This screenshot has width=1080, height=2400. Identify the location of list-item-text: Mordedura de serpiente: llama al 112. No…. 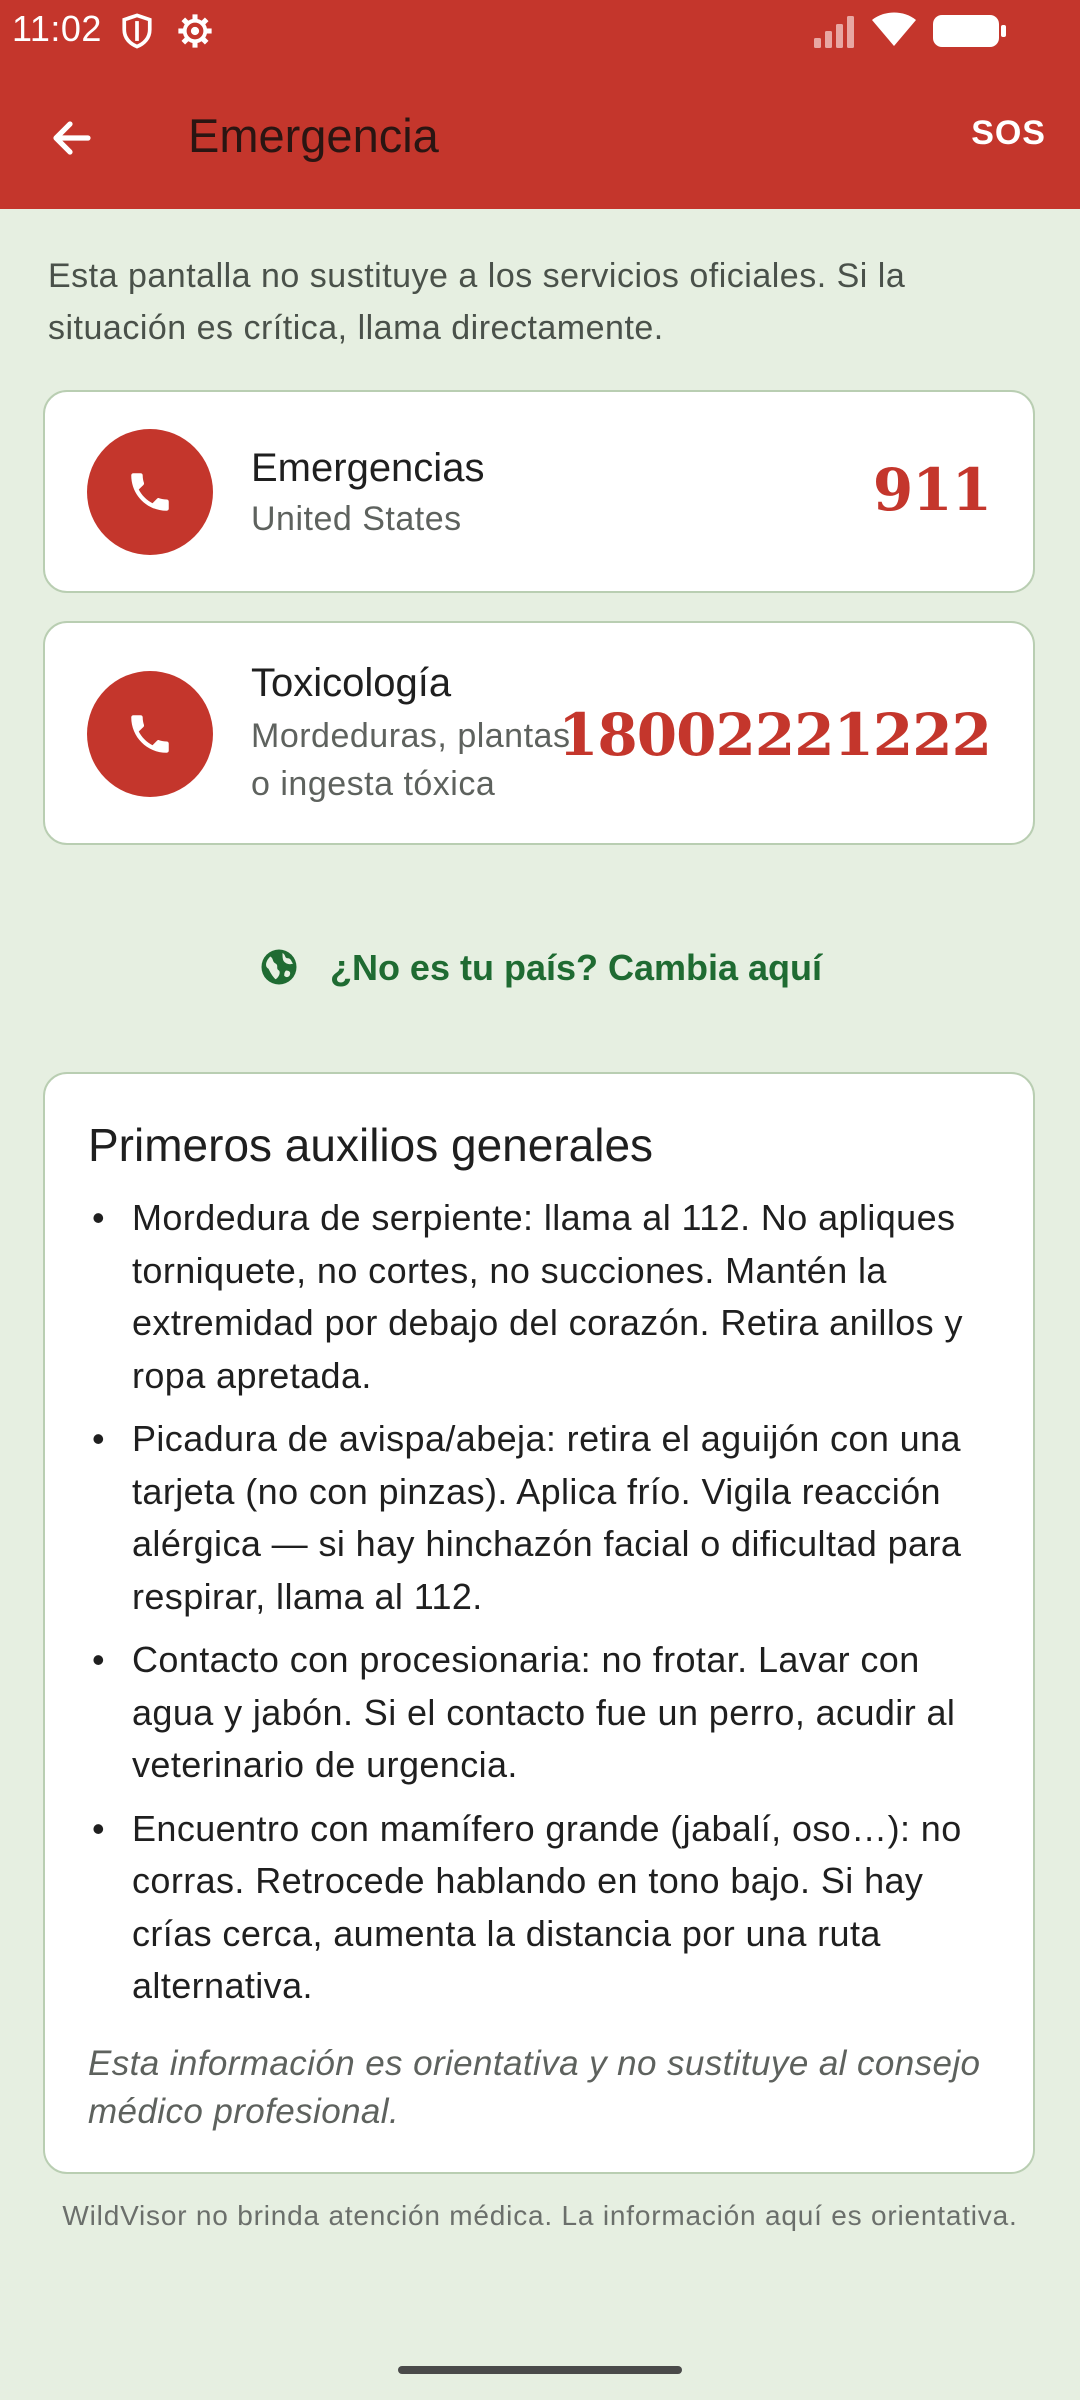
(547, 1296).